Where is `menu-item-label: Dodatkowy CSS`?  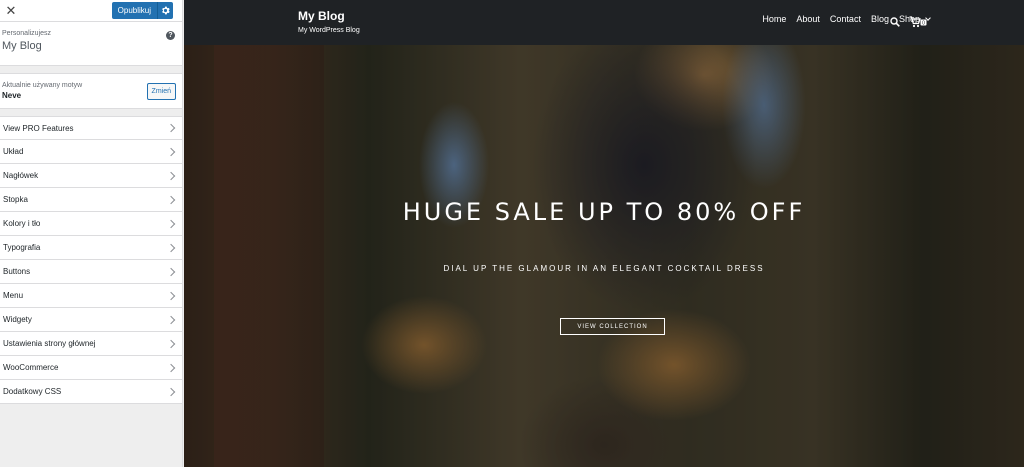 menu-item-label: Dodatkowy CSS is located at coordinates (32, 391).